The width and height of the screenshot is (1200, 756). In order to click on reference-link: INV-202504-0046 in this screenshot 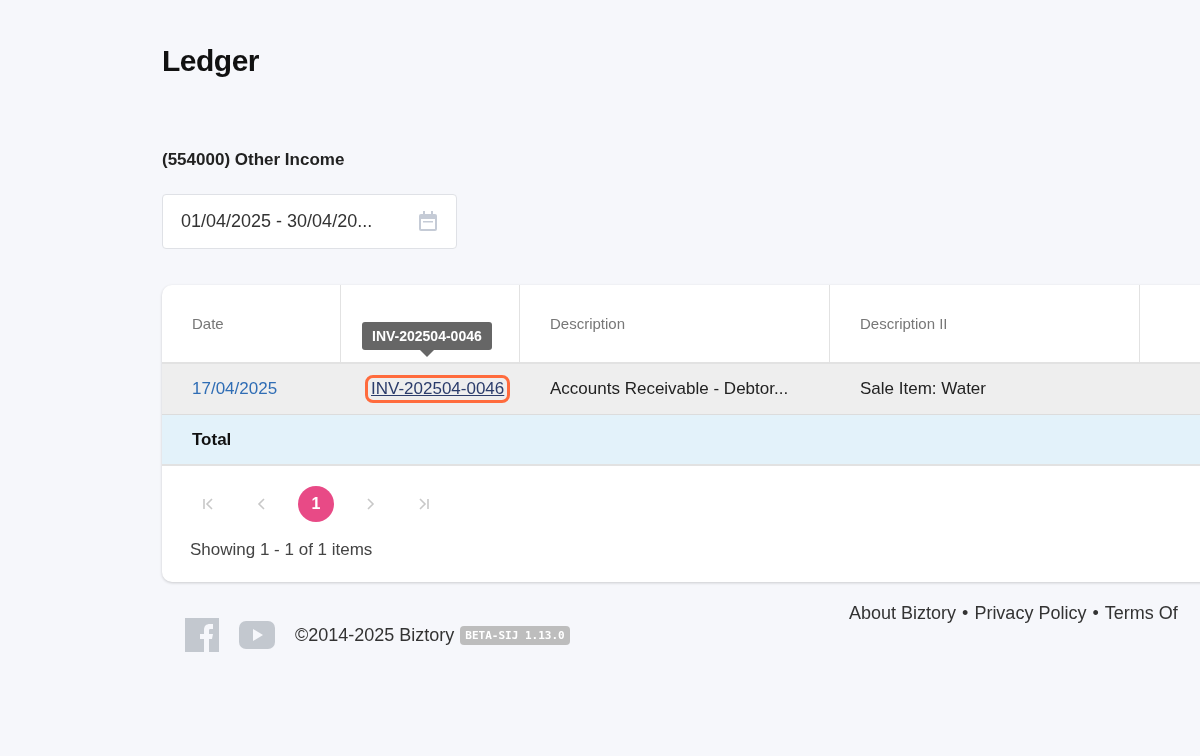, I will do `click(438, 389)`.